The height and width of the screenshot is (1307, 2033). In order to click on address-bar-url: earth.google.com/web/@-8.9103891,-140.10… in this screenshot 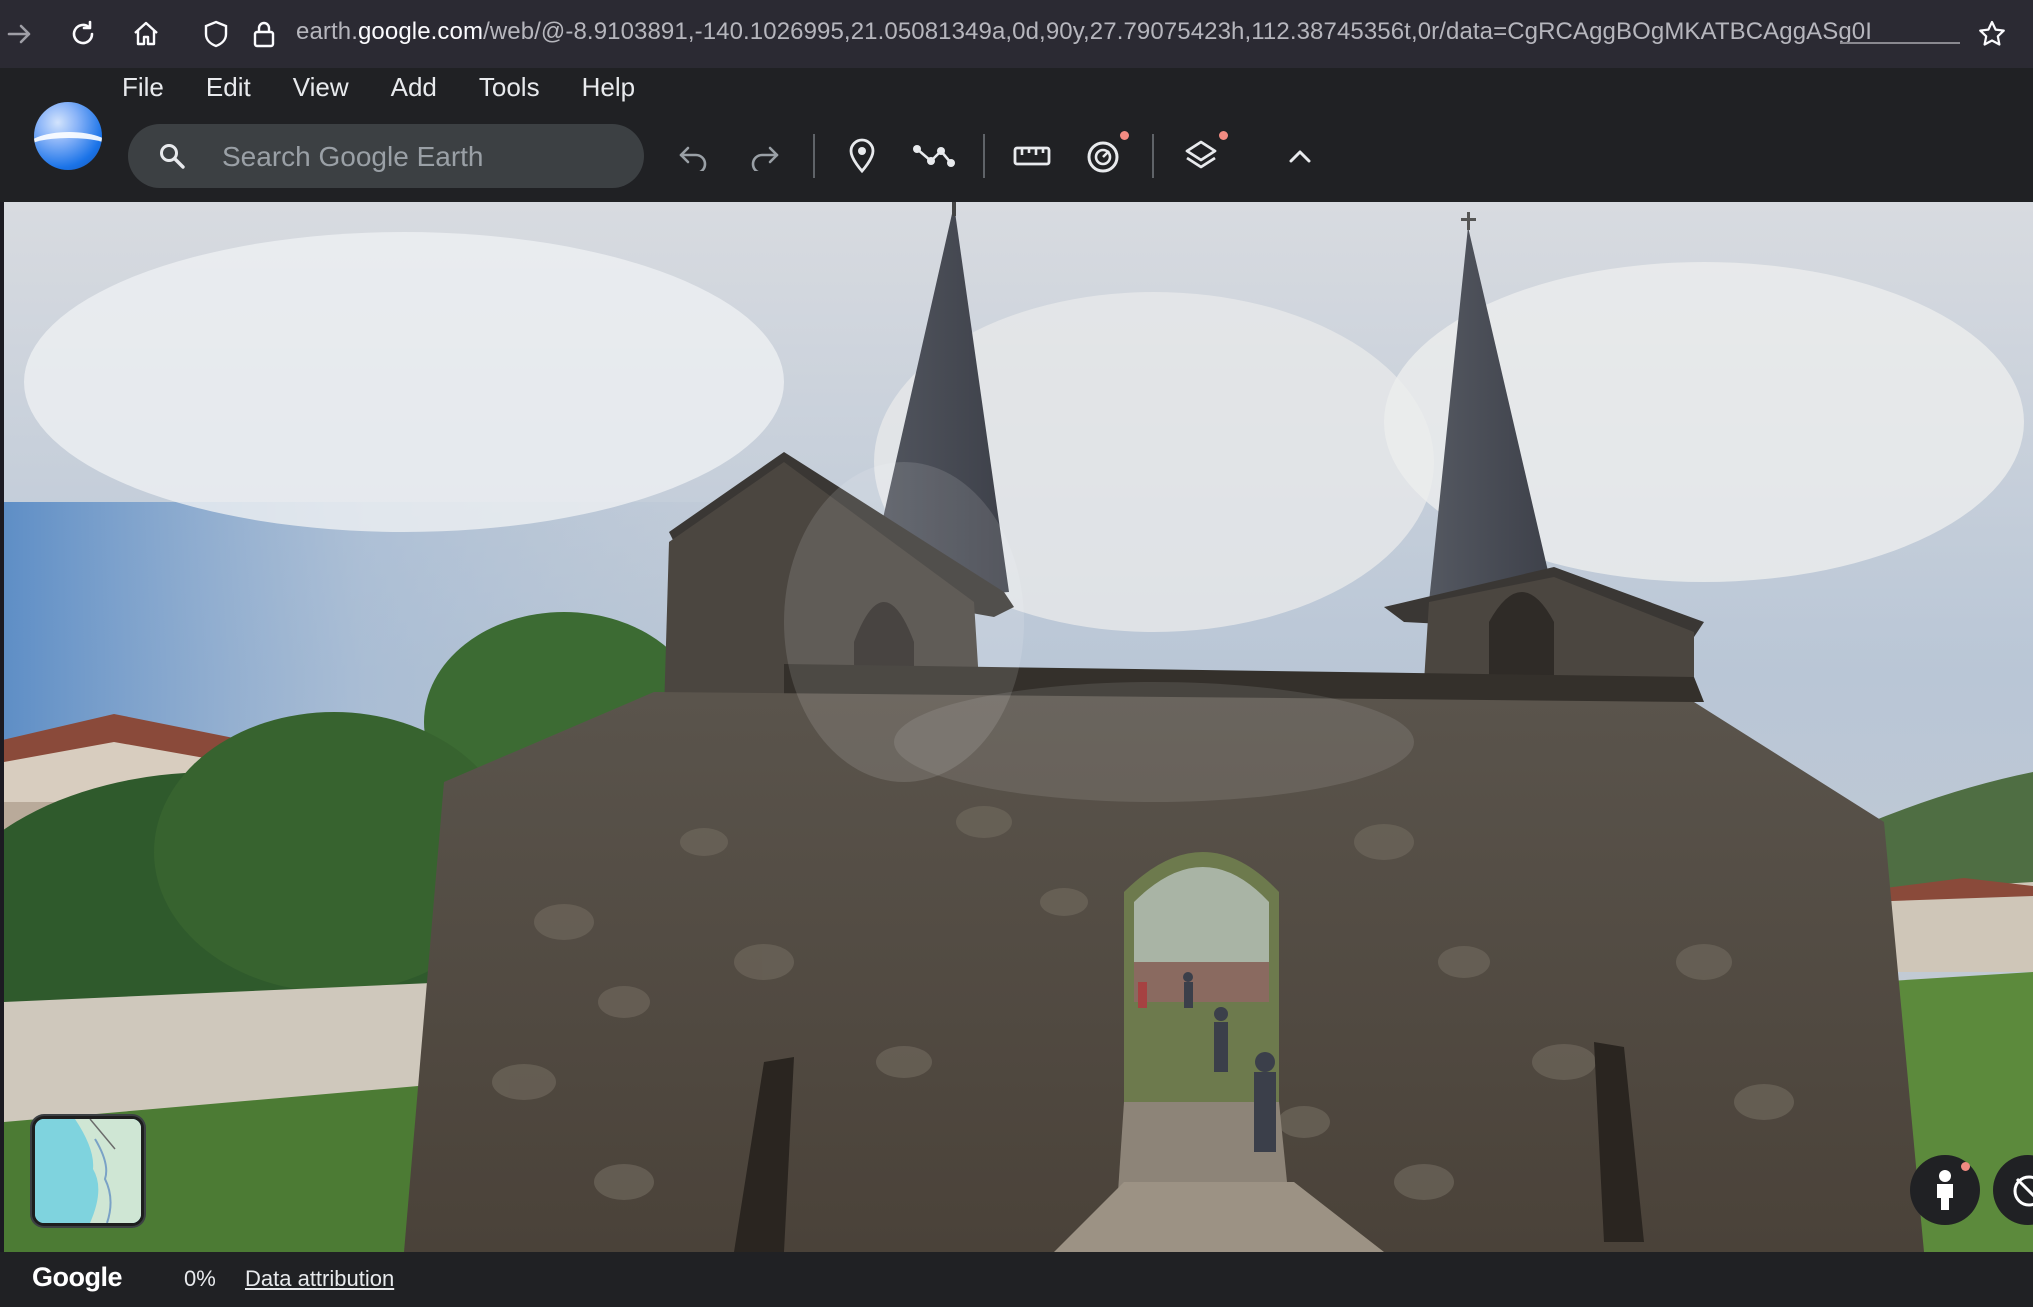, I will do `click(1084, 32)`.